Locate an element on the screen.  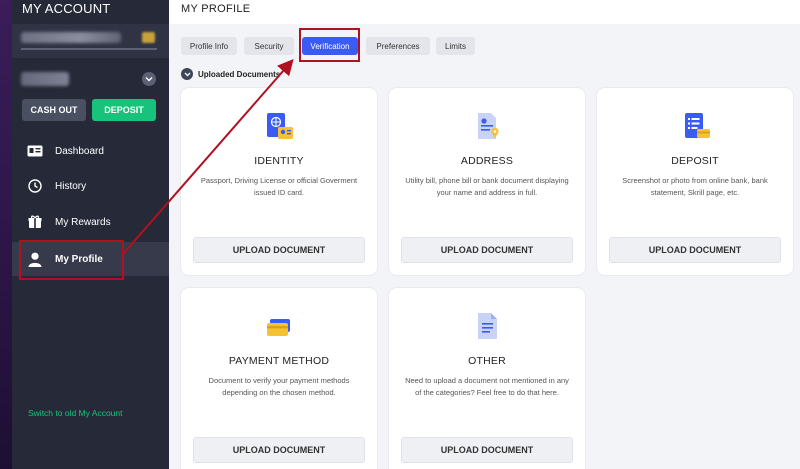
sidebar-item-dashboard: Dashboard is located at coordinates (90, 151).